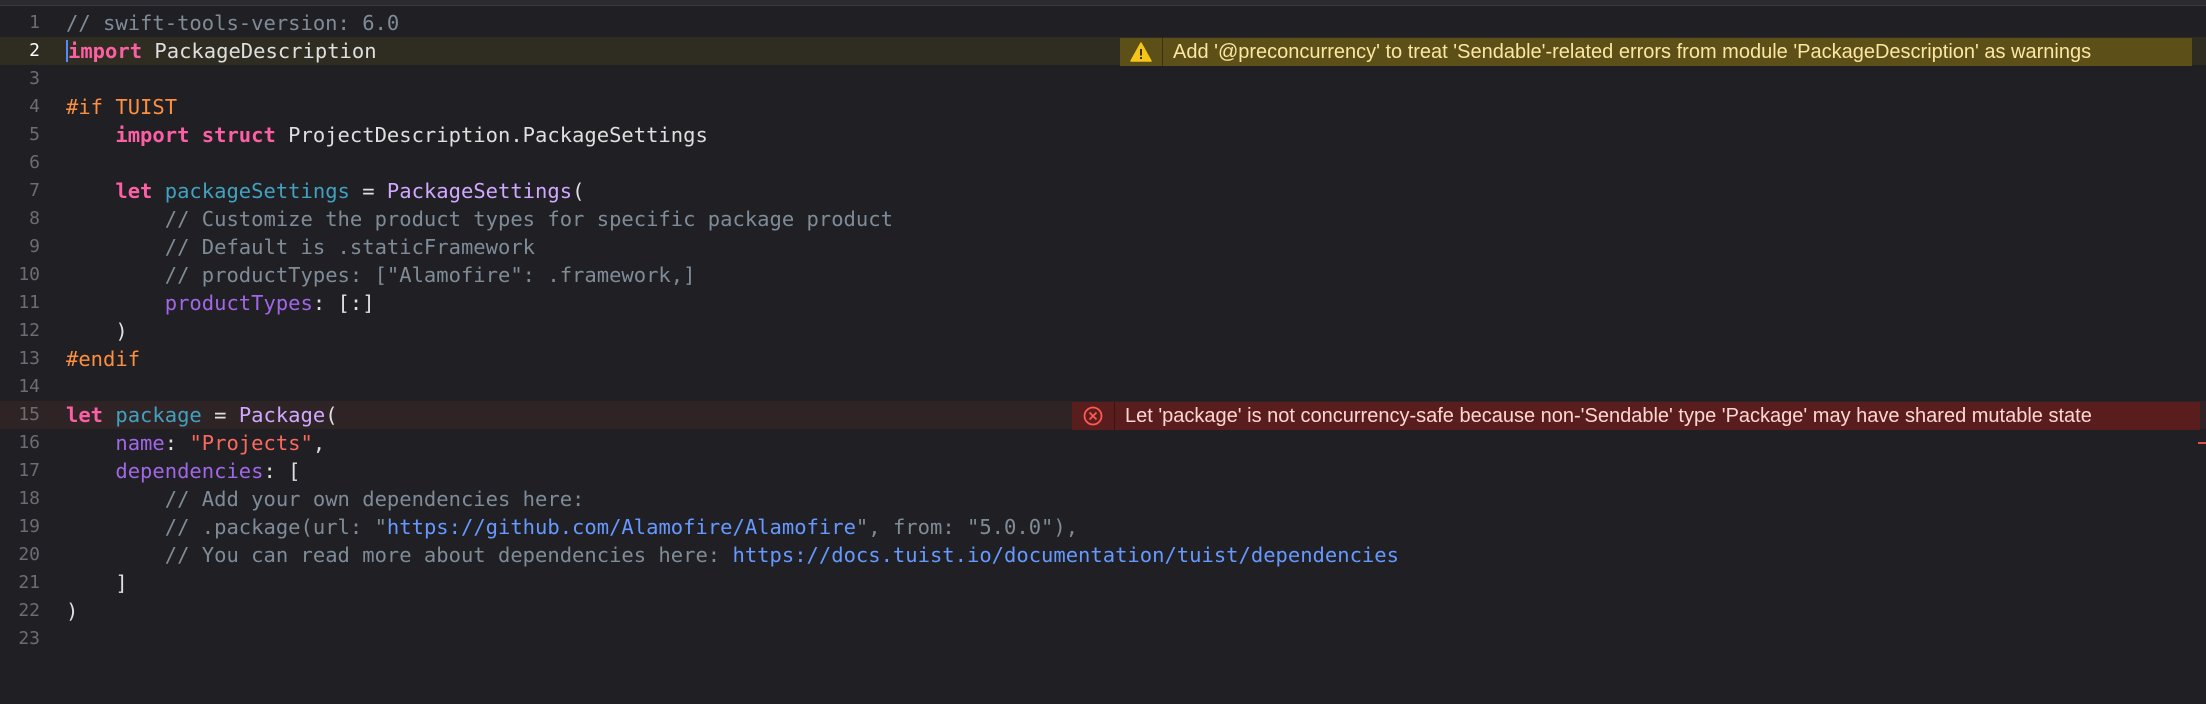 The image size is (2206, 704). What do you see at coordinates (1093, 416) in the screenshot?
I see `error-circle-x-icon` at bounding box center [1093, 416].